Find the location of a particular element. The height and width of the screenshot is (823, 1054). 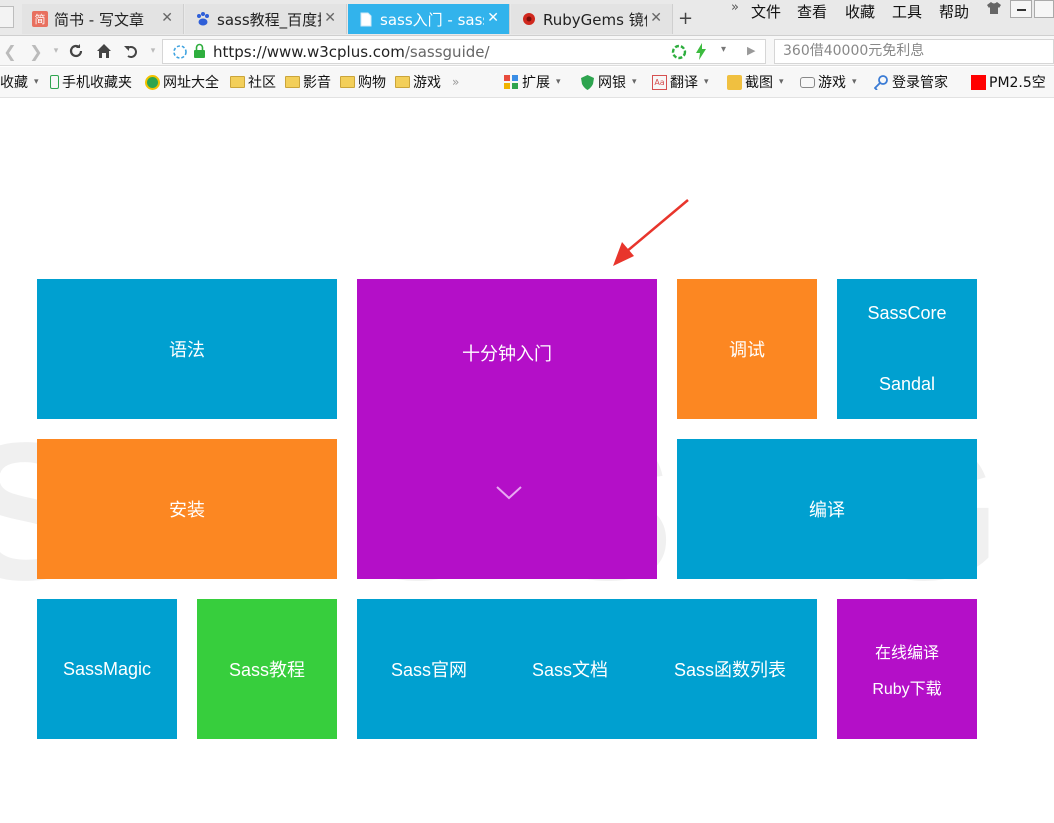

link-sasscore: SassCore is located at coordinates (906, 313).